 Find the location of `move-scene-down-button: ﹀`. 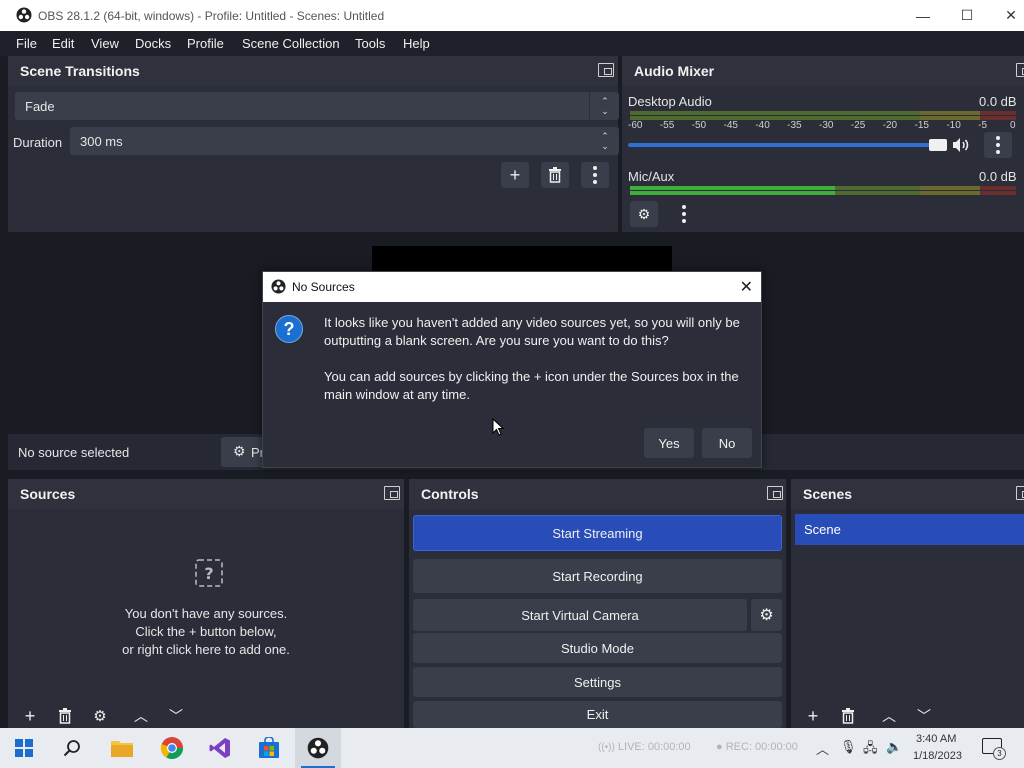

move-scene-down-button: ﹀ is located at coordinates (924, 716).